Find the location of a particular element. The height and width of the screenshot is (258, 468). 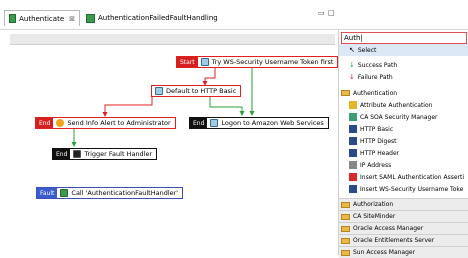

node-label: Send Info Alert to Administrator is located at coordinates (119, 123).